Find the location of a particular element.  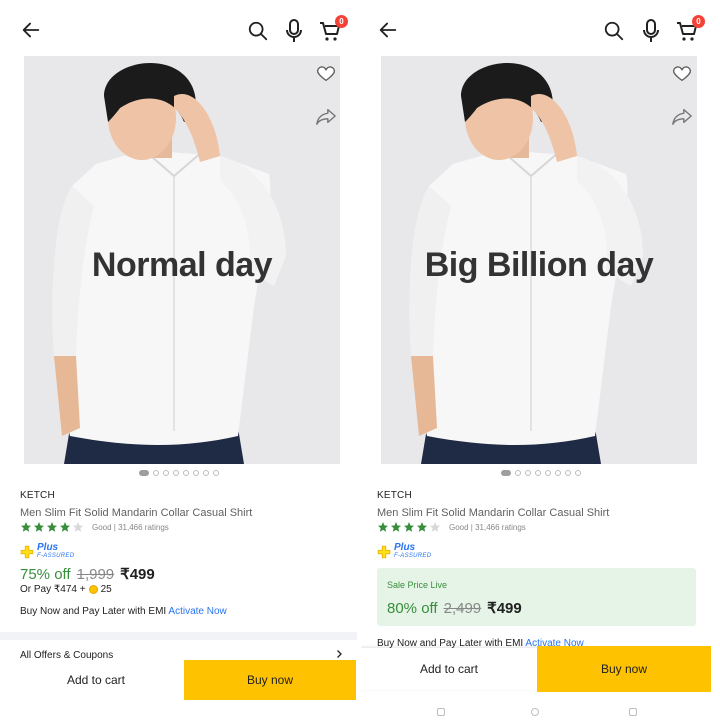

emi-text: Buy Now and Pay Later with EMI is located at coordinates (93, 611).